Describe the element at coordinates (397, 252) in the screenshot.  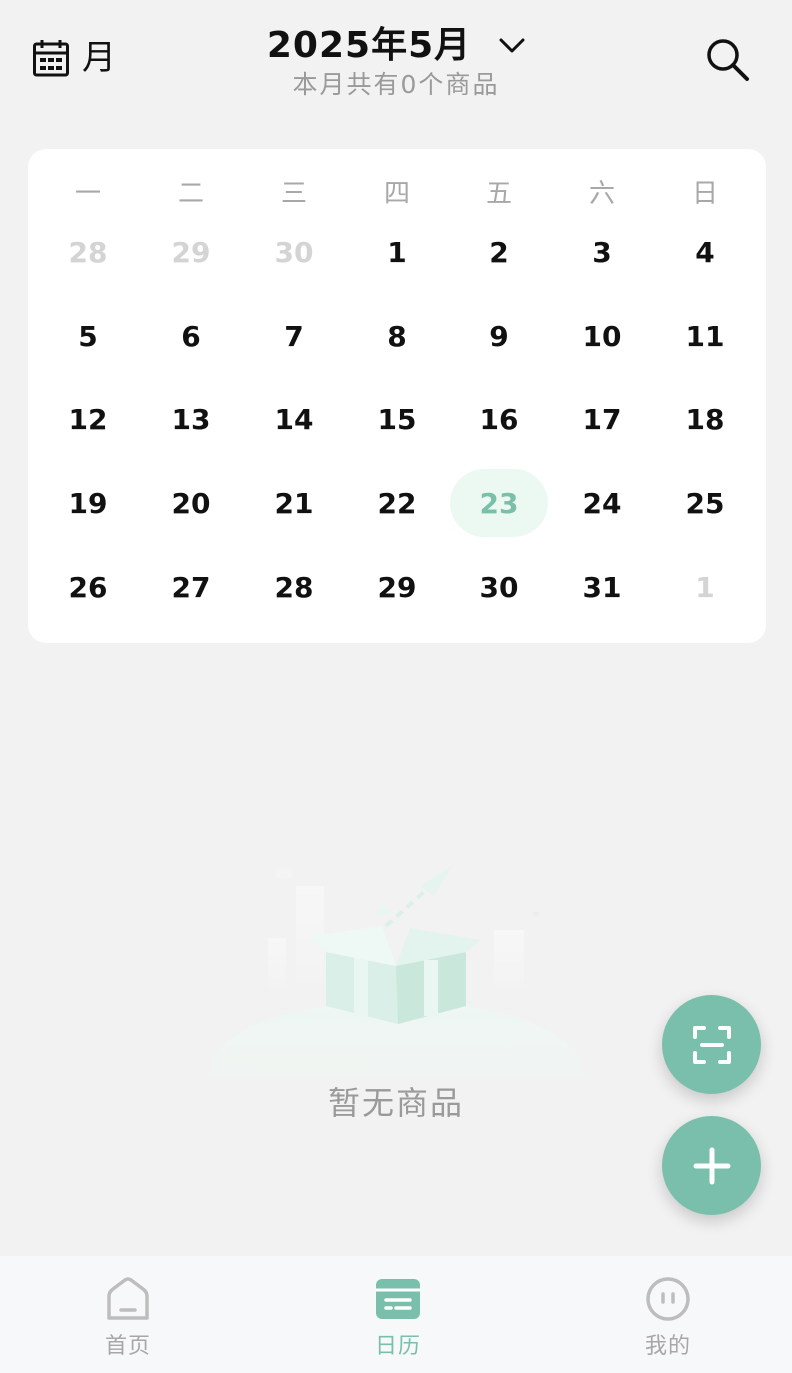
I see `calendar-day: 1` at that location.